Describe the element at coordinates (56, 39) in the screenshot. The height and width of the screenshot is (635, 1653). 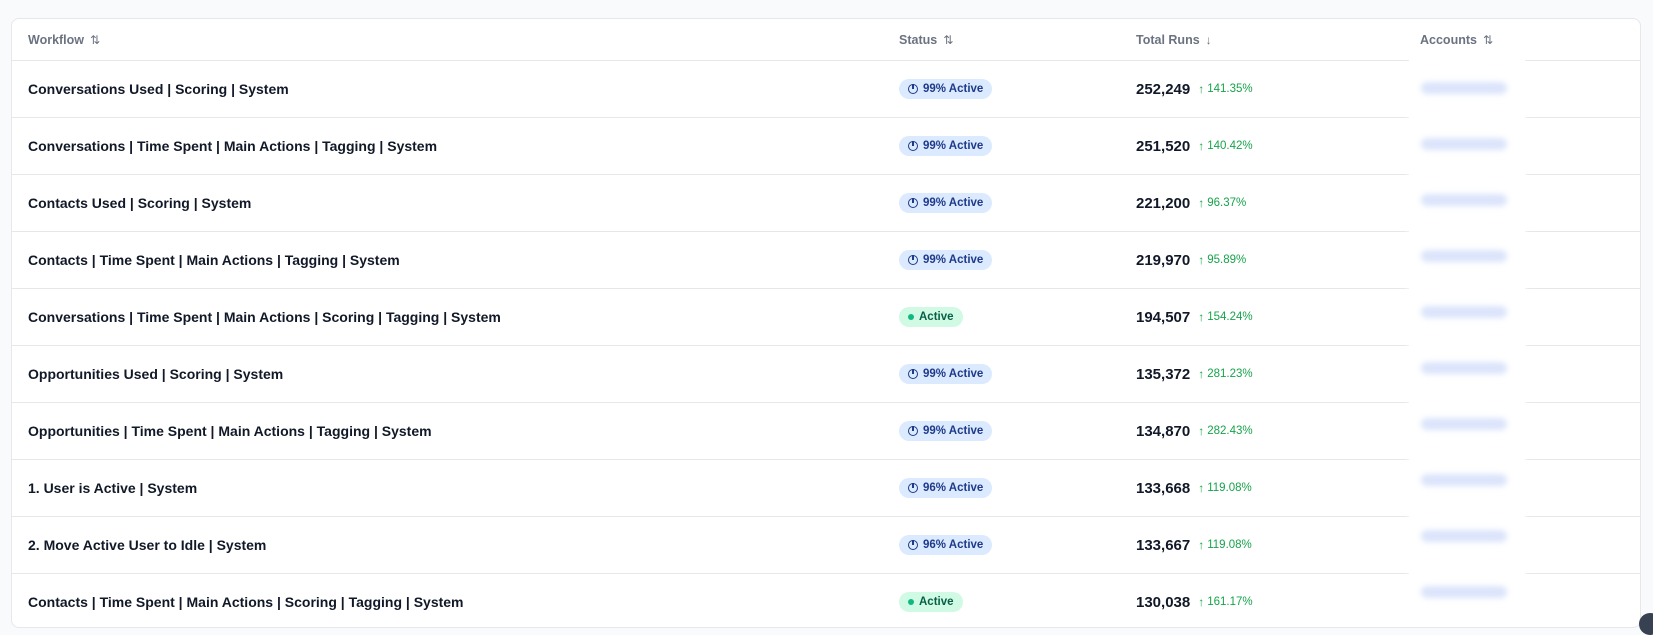
I see `column-header-workflow-label: Workflow` at that location.